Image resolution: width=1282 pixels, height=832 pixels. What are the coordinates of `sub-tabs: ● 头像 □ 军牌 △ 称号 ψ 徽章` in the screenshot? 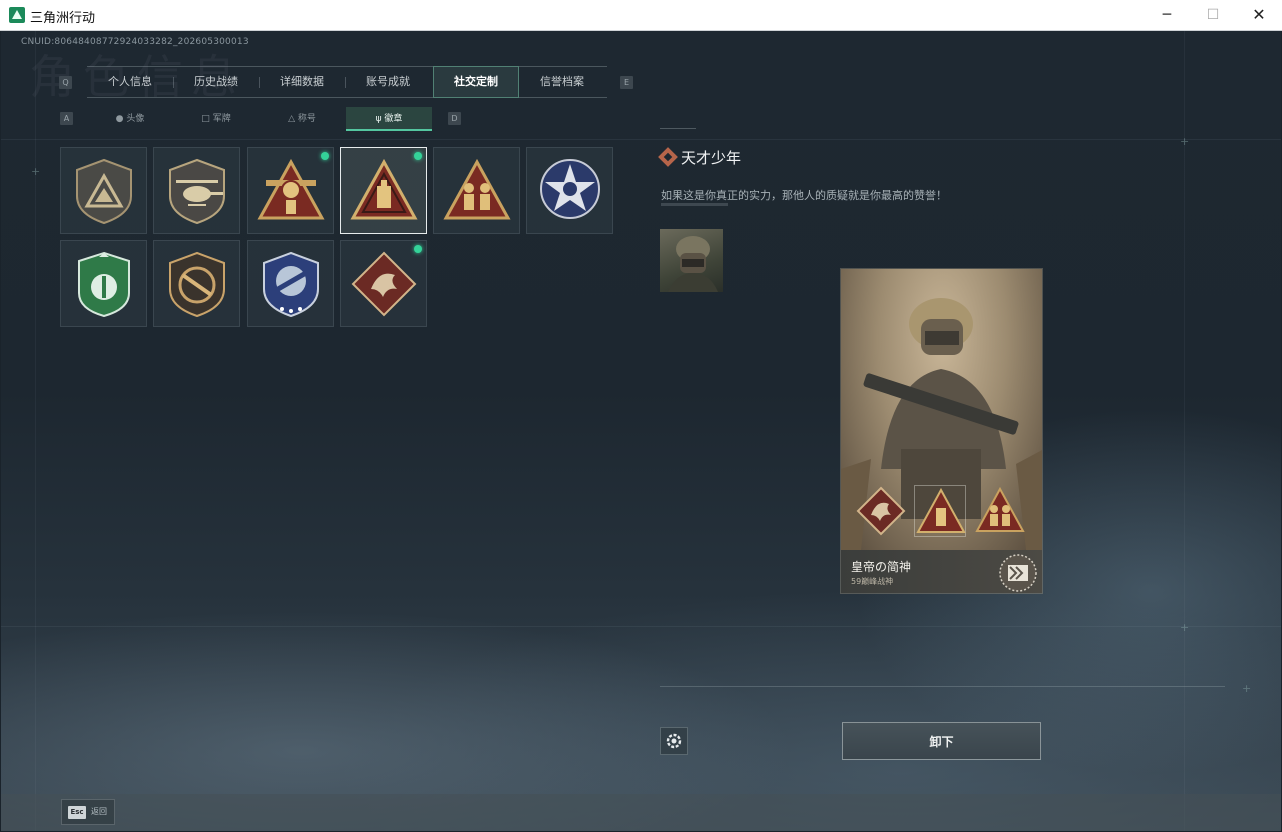 It's located at (273, 119).